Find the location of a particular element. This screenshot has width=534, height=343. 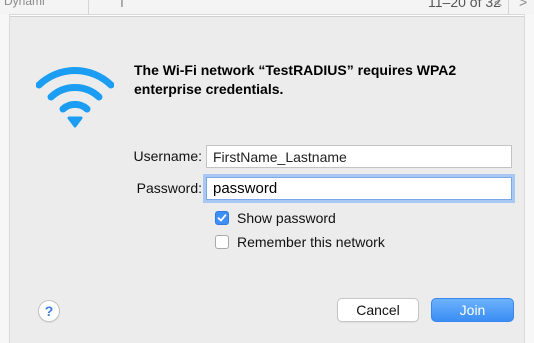

remember-network-checkbox: Remember this network is located at coordinates (300, 242).